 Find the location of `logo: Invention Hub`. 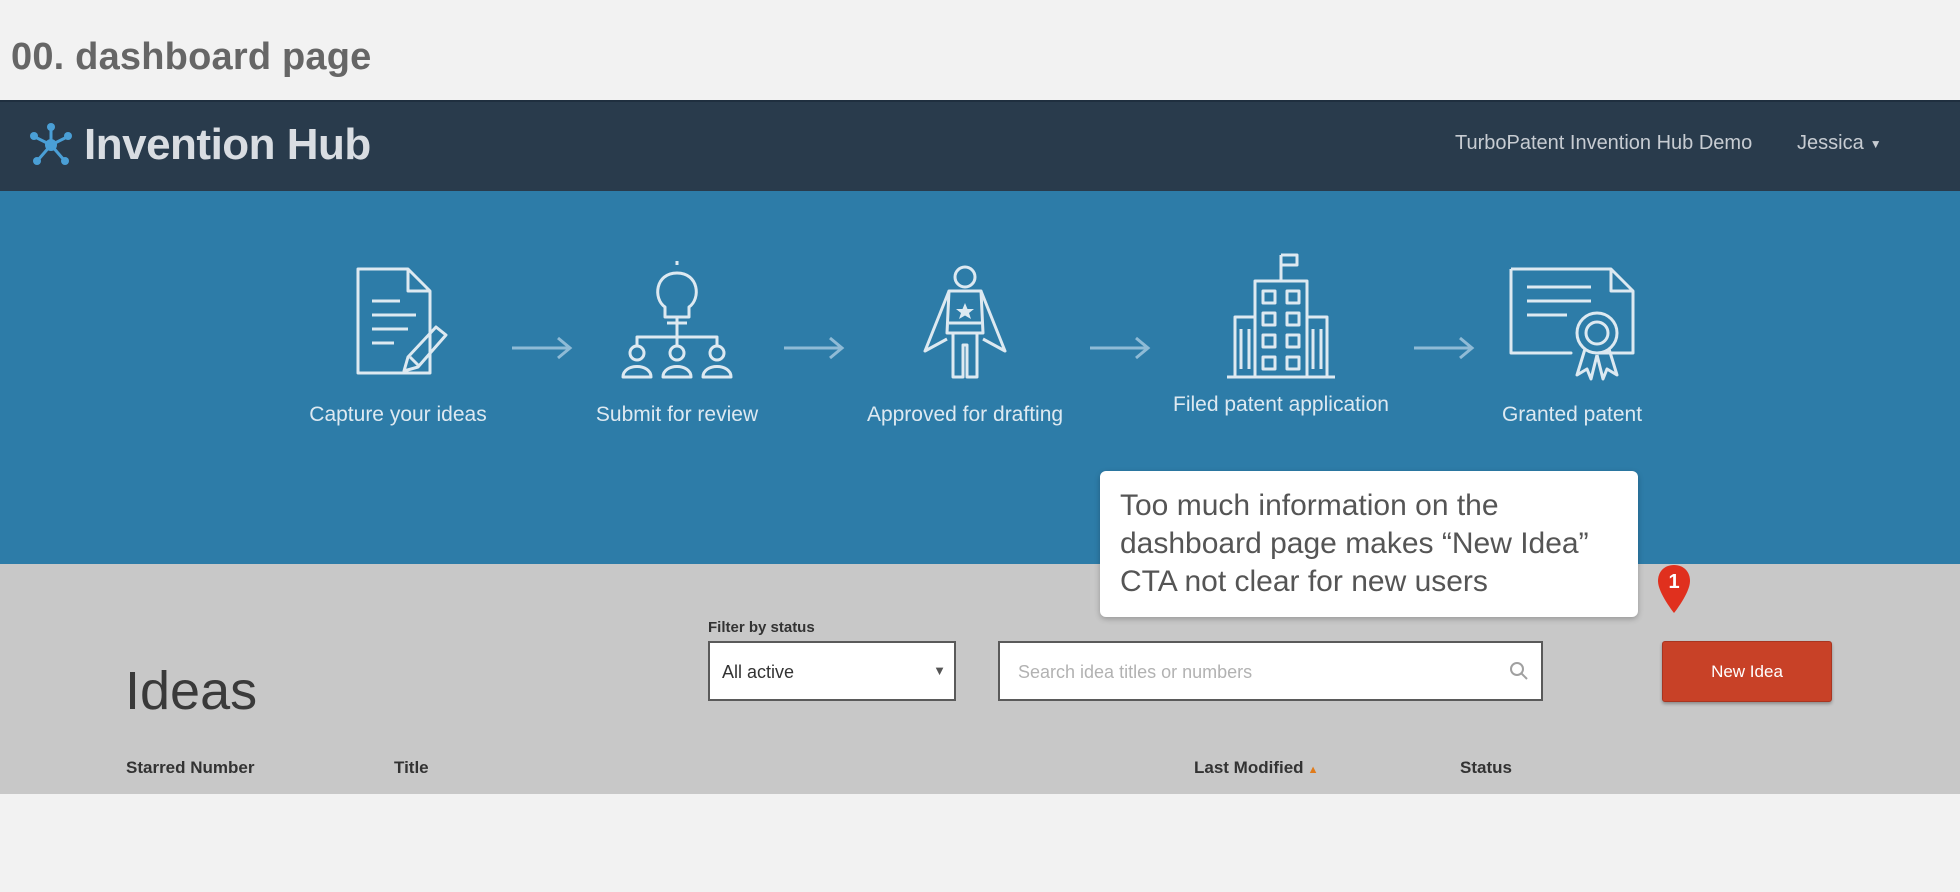

logo: Invention Hub is located at coordinates (199, 145).